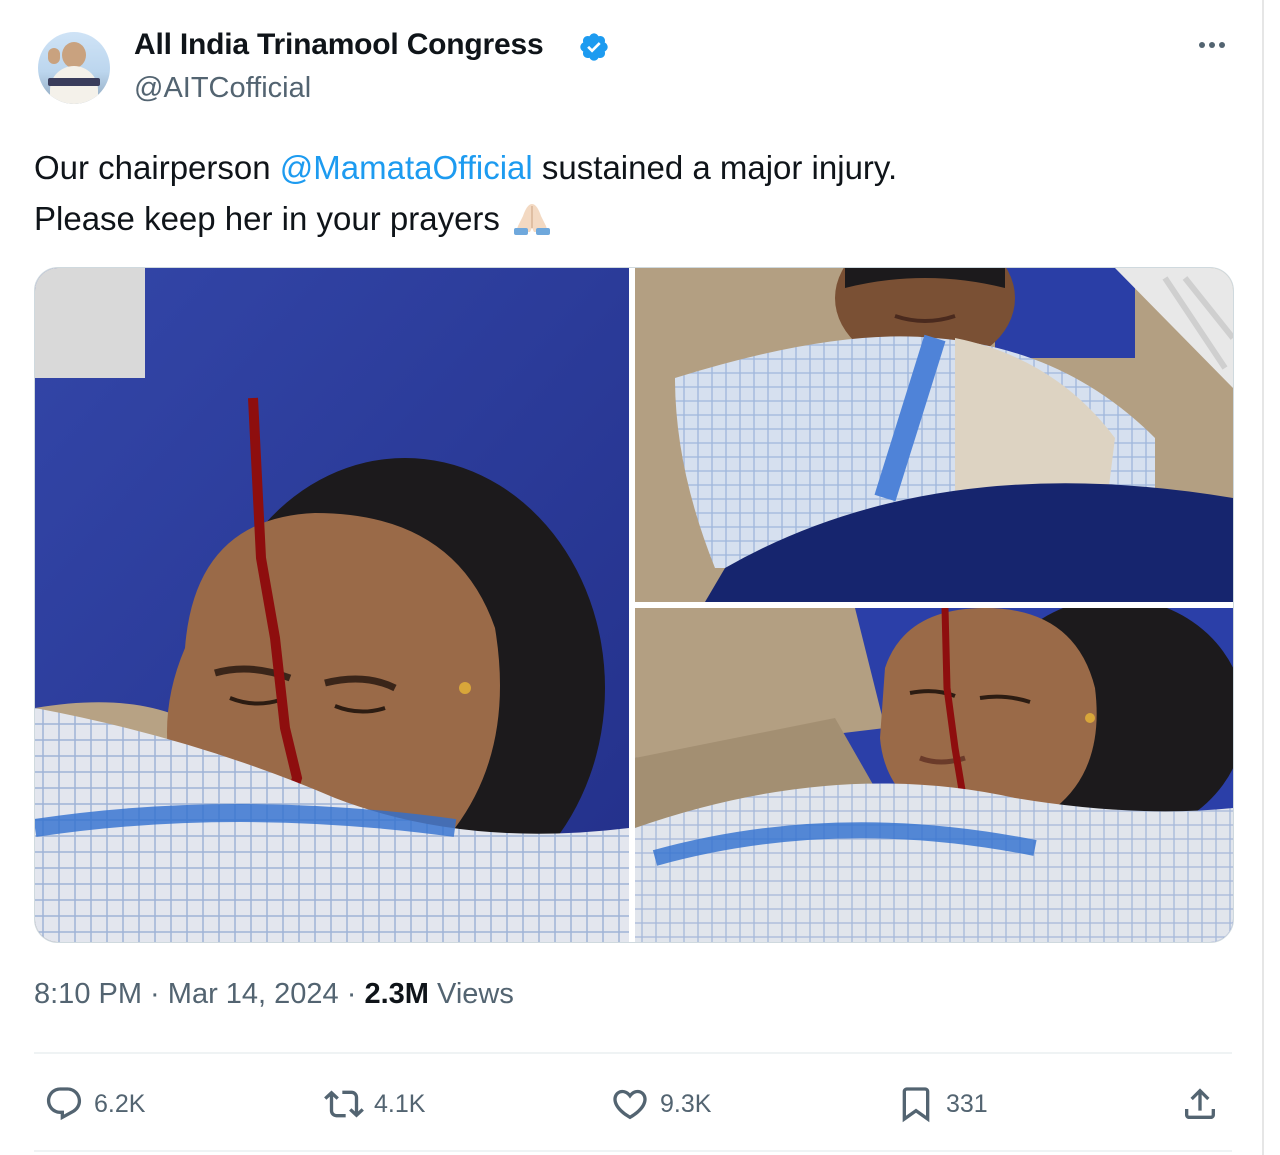 Image resolution: width=1280 pixels, height=1155 pixels. What do you see at coordinates (471, 994) in the screenshot?
I see `views-label: Views` at bounding box center [471, 994].